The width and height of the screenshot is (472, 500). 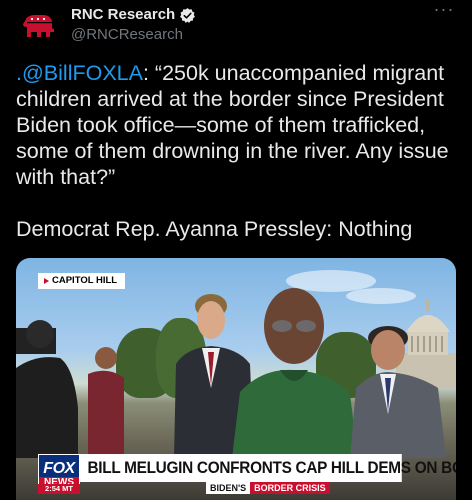 I want to click on broadcast-time: 2:54 MT, so click(x=59, y=489).